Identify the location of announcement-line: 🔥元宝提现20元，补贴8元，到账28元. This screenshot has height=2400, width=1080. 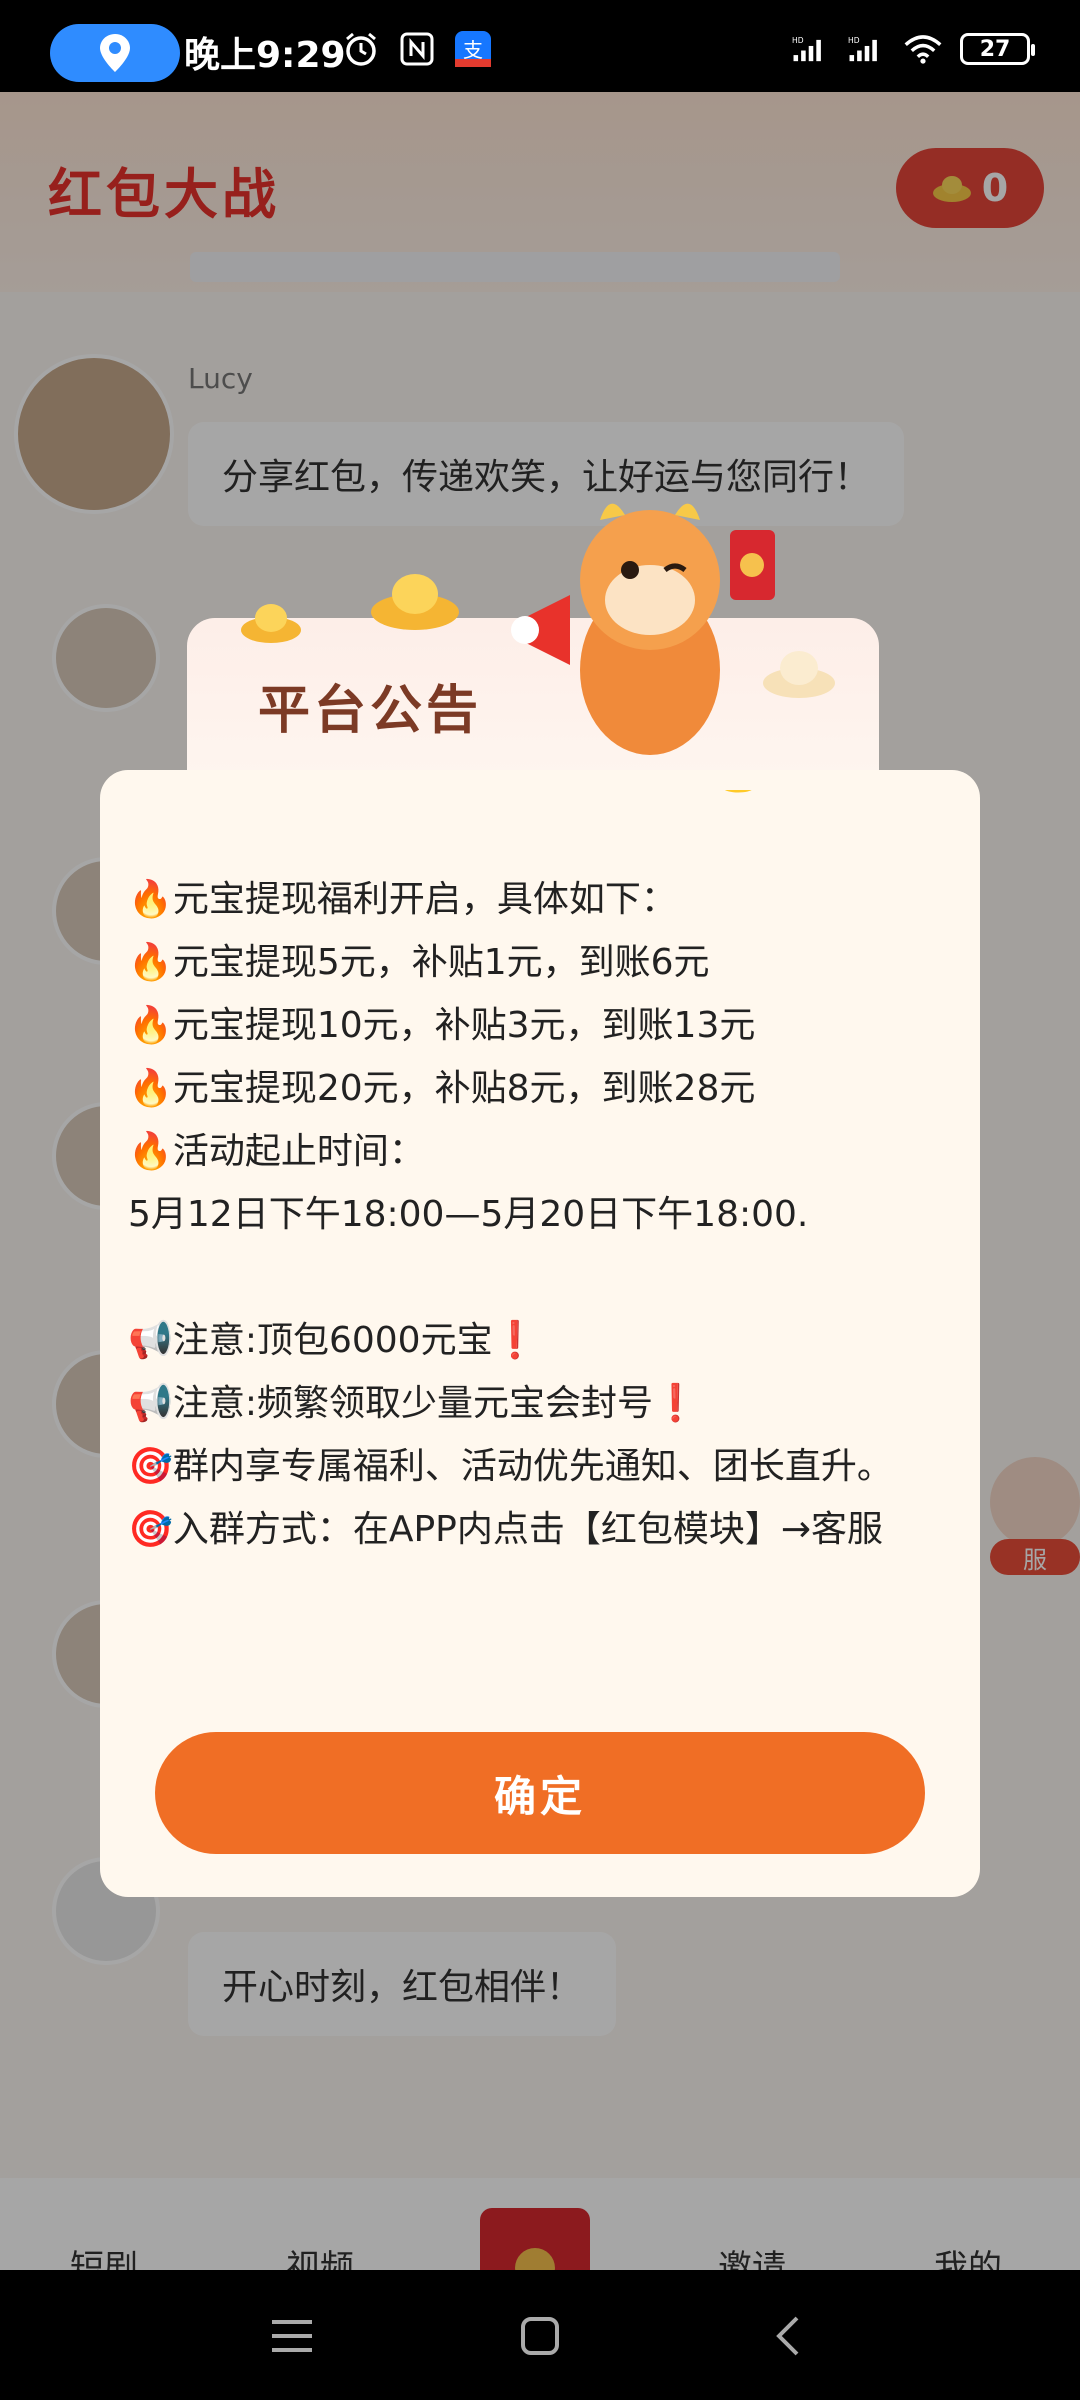
(442, 1088).